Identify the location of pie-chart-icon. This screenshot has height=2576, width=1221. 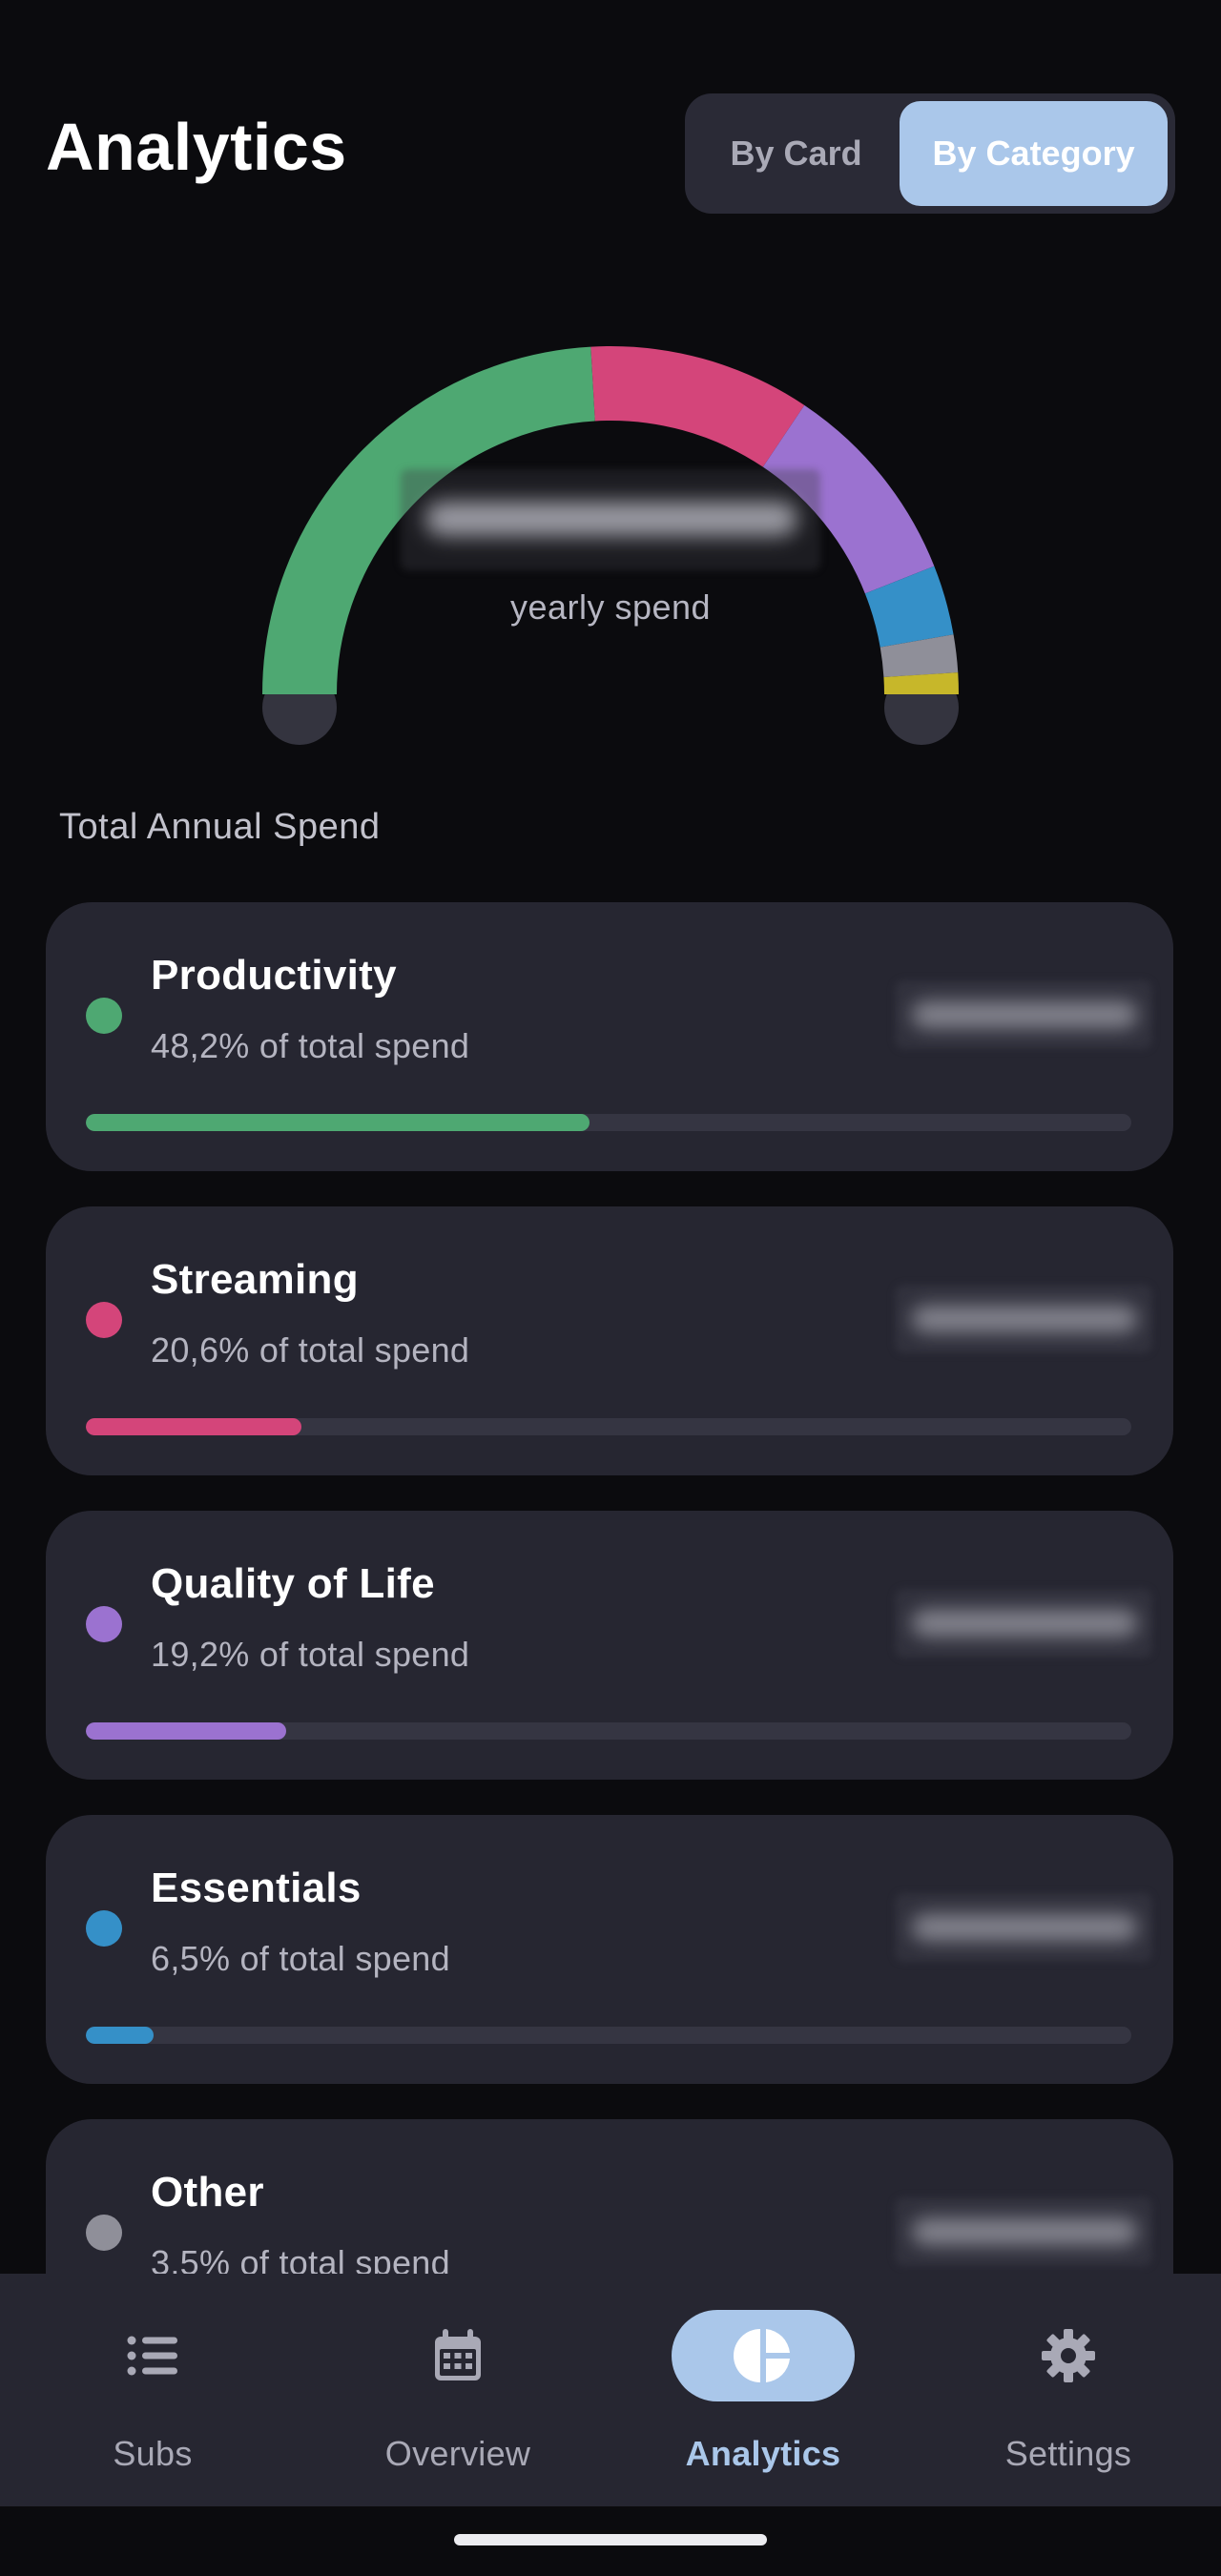
(762, 2355).